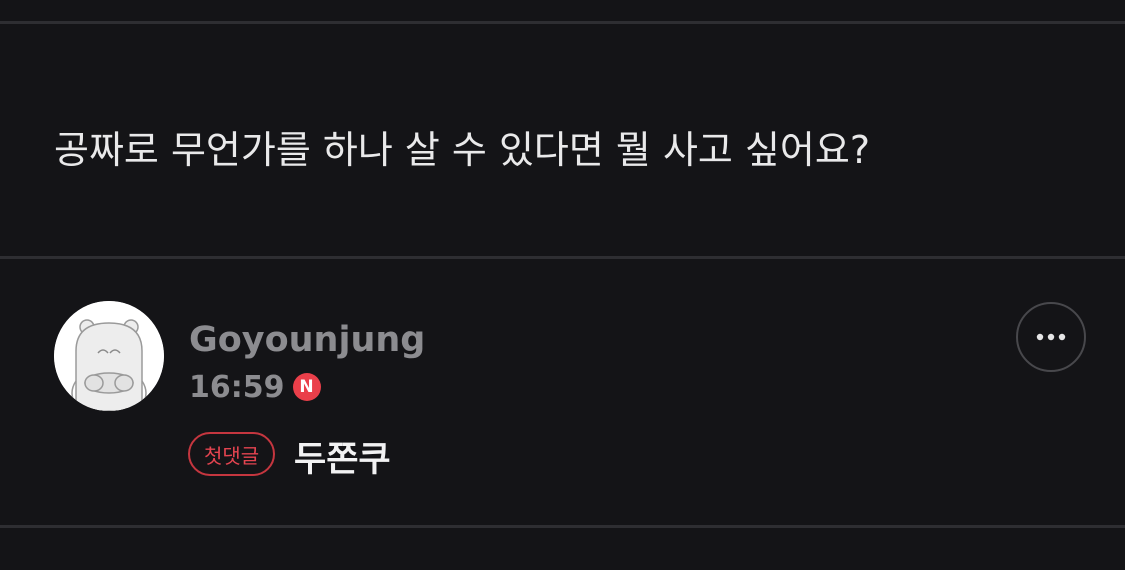 The image size is (1125, 570). Describe the element at coordinates (306, 387) in the screenshot. I see `new-badge: N` at that location.